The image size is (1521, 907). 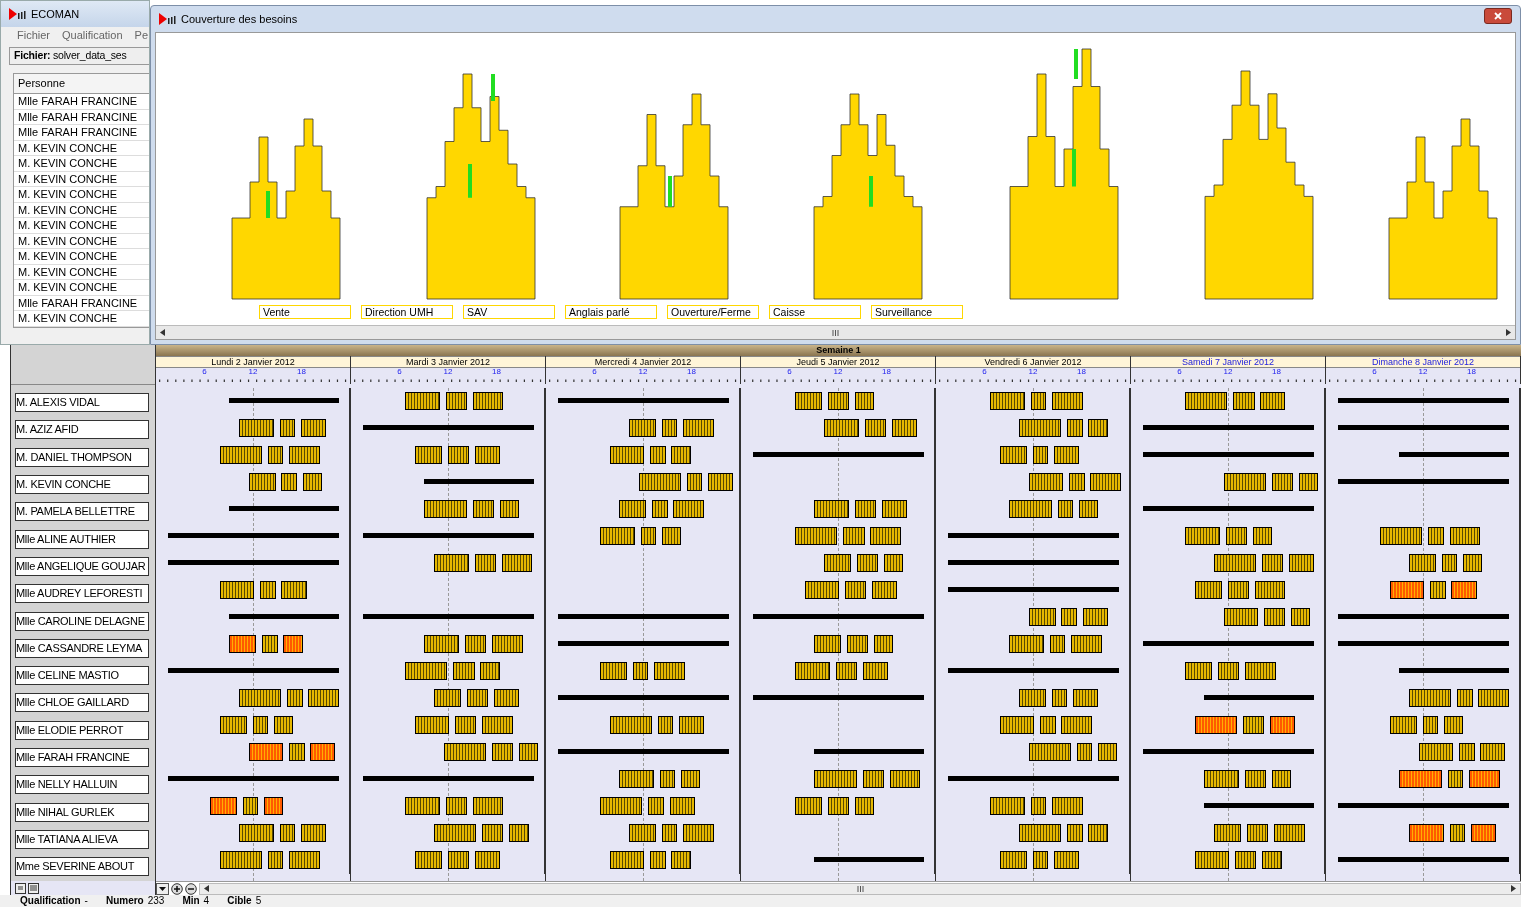 What do you see at coordinates (1513, 888) in the screenshot?
I see `scroll-right-icon` at bounding box center [1513, 888].